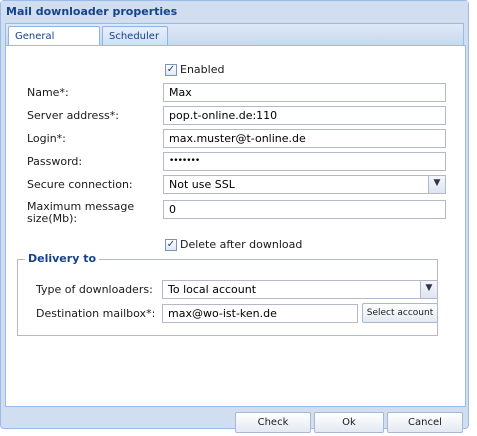 The image size is (477, 436). I want to click on login-label: Login*:, so click(46, 138).